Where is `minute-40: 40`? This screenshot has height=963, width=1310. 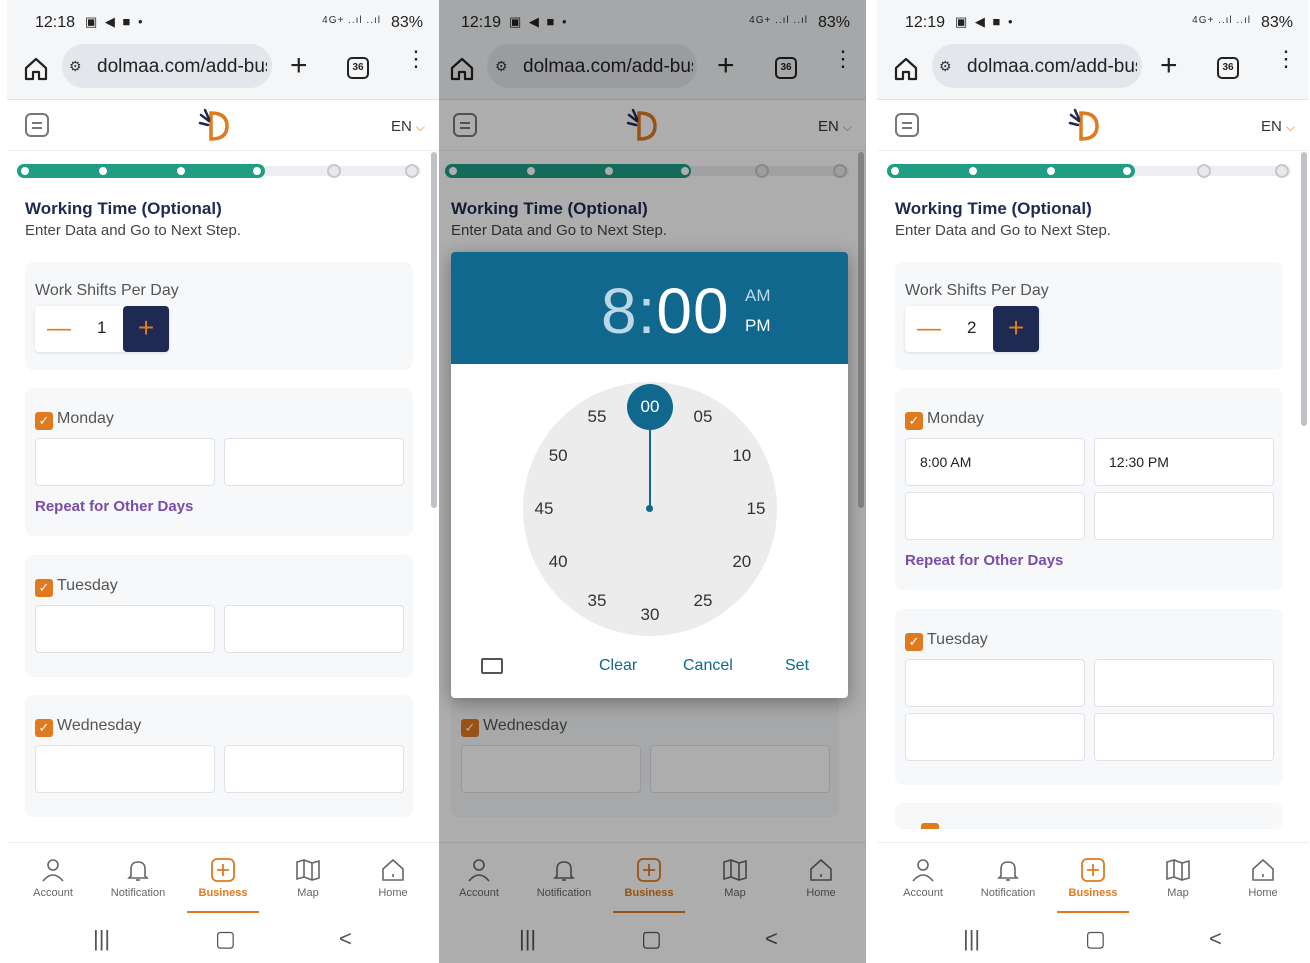 minute-40: 40 is located at coordinates (558, 562).